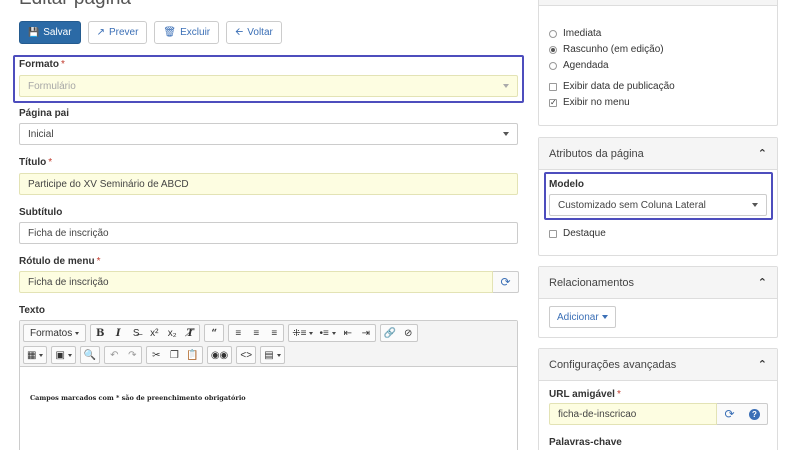 This screenshot has height=450, width=800. Describe the element at coordinates (619, 86) in the screenshot. I see `option-label: Exibir data de publicação` at that location.